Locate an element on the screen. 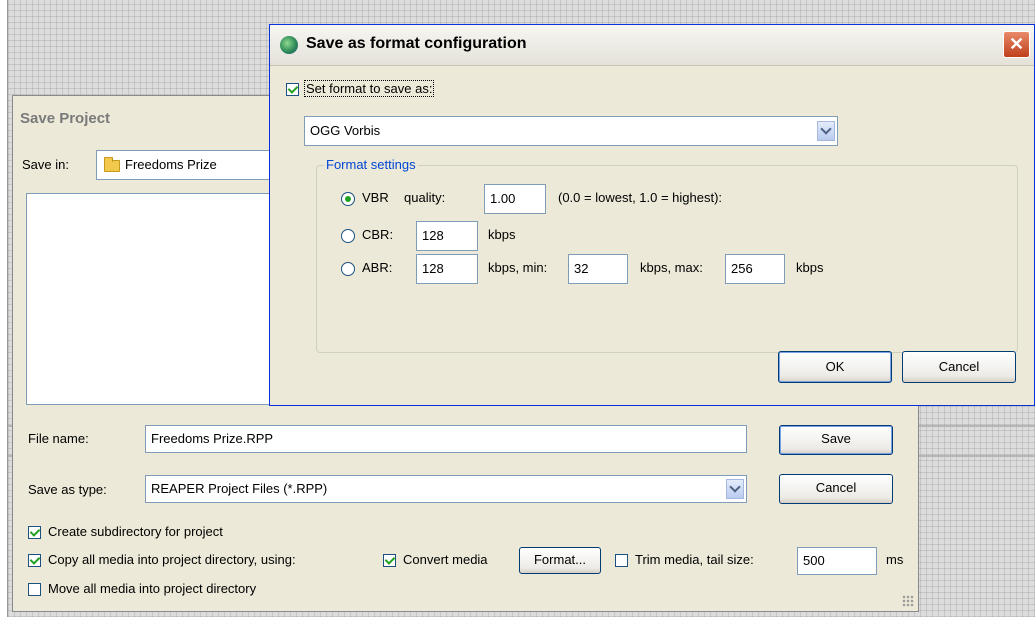 Image resolution: width=1035 pixels, height=617 pixels. save-as-type-dropdown: REAPER Project Files (*.RPP) is located at coordinates (446, 489).